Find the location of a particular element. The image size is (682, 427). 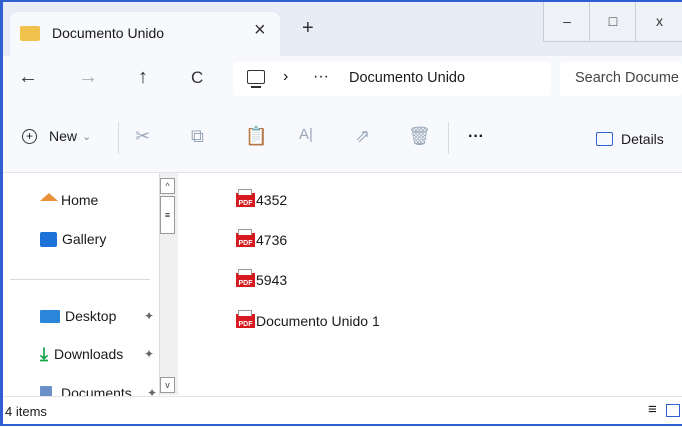

minimize-icon: – is located at coordinates (567, 21).